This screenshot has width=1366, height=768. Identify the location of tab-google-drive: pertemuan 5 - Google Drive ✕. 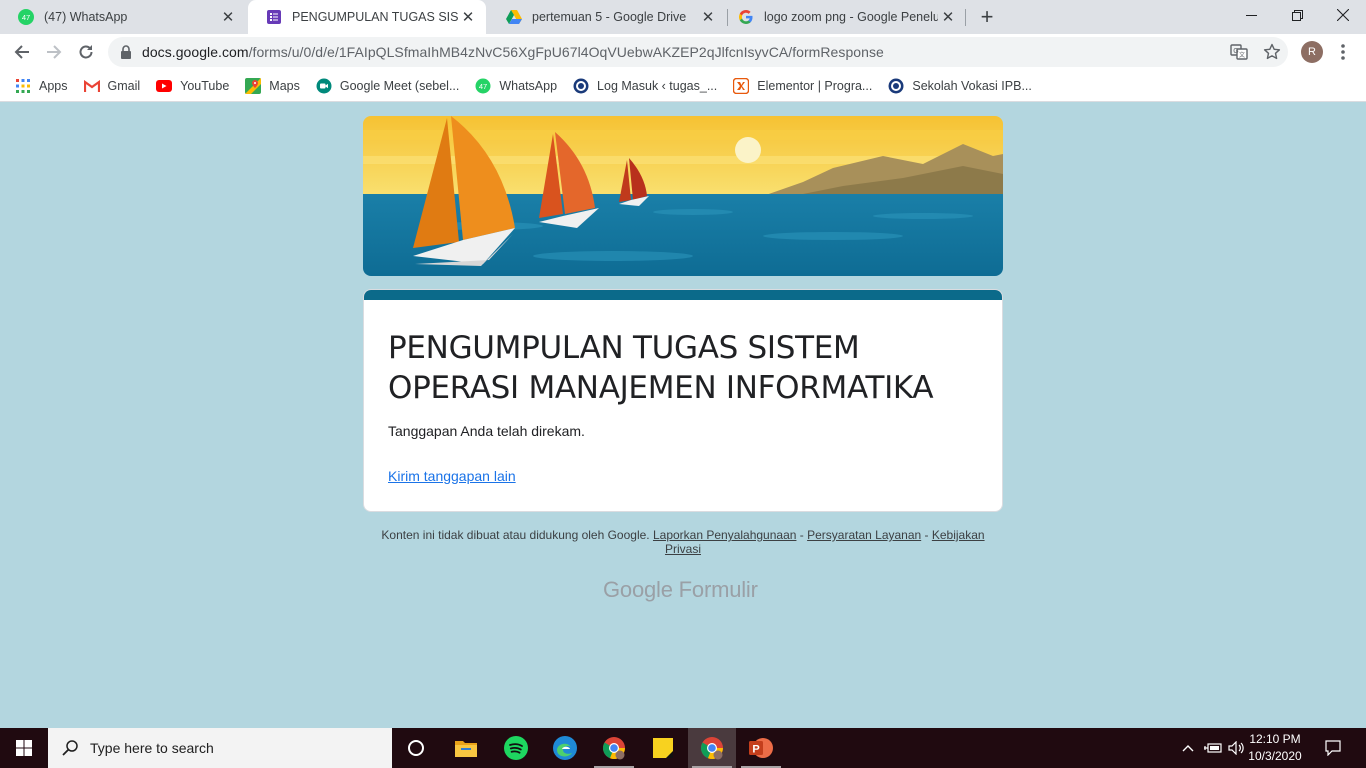
(607, 17).